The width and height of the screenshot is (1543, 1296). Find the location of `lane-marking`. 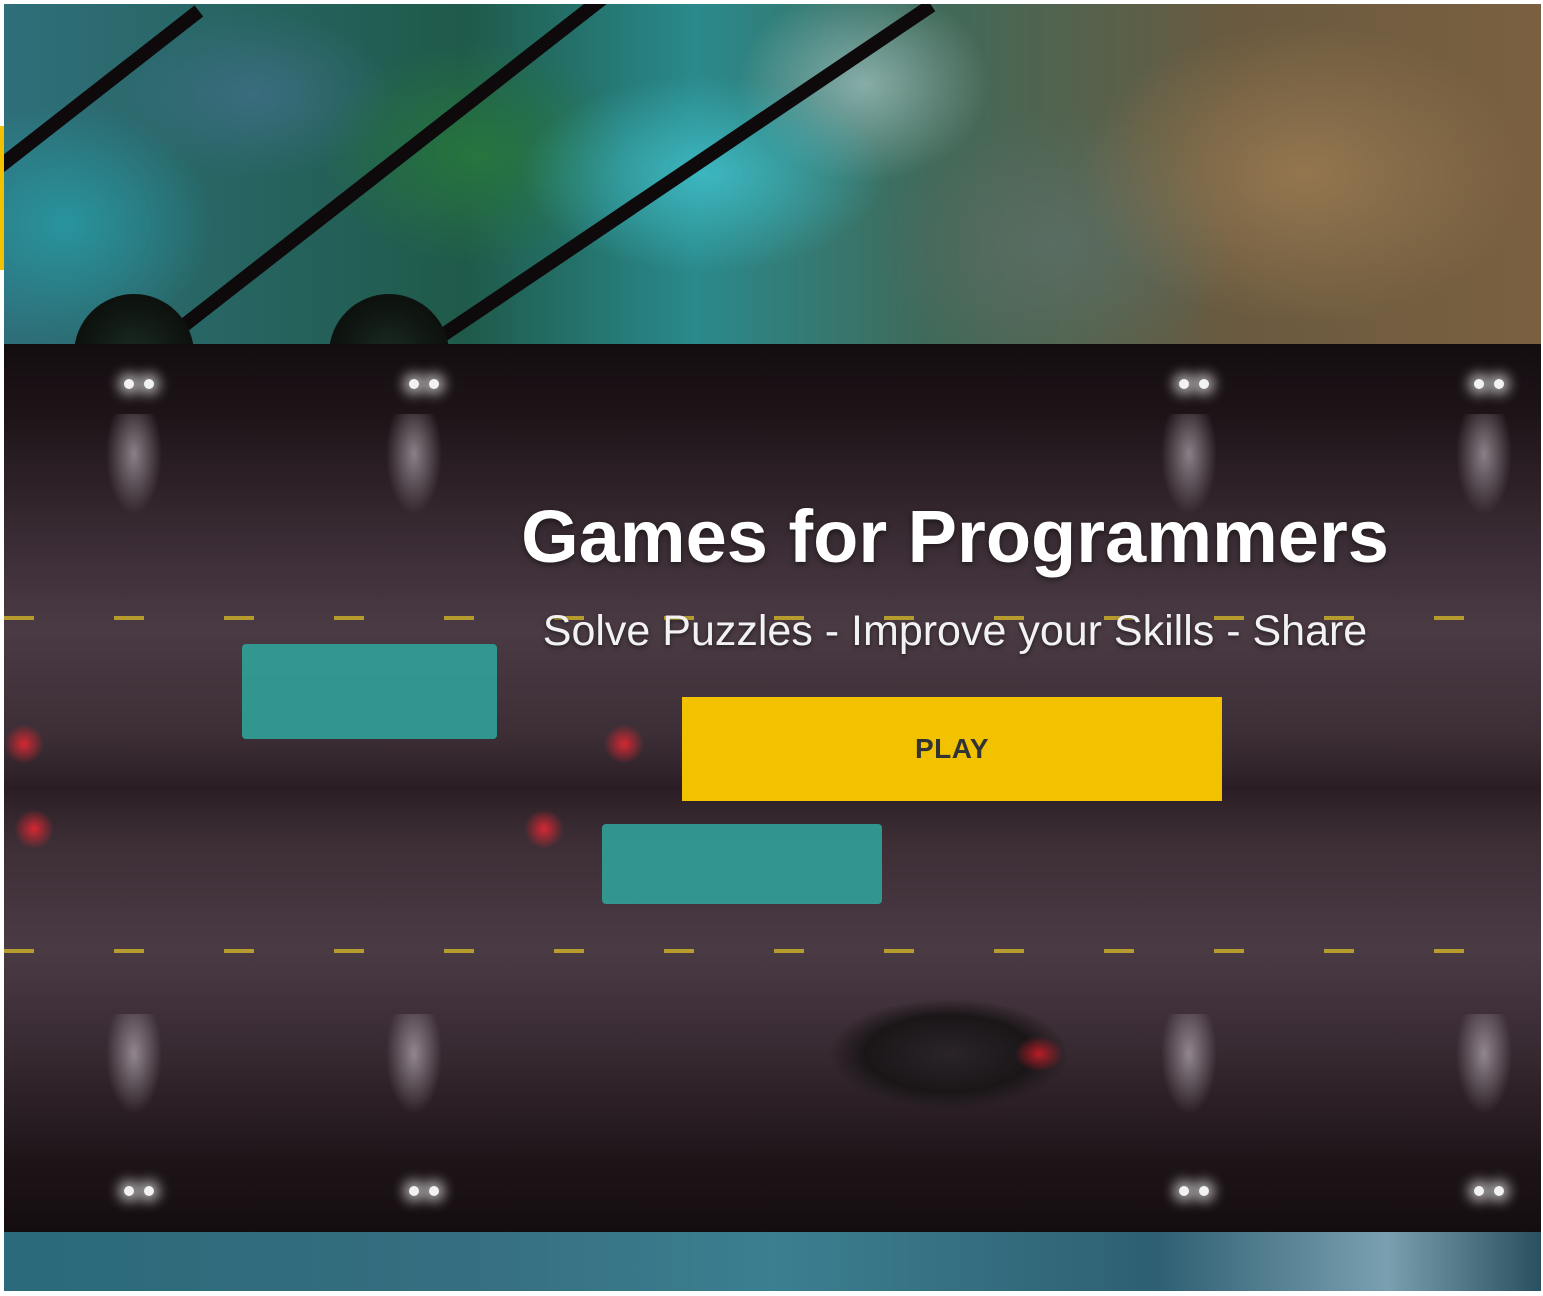

lane-marking is located at coordinates (772, 951).